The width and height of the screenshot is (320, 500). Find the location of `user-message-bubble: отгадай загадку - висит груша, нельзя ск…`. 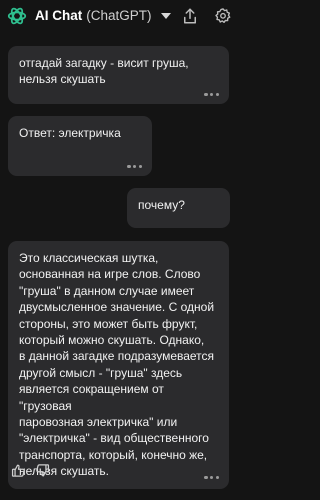

user-message-bubble: отгадай загадку - висит груша, нельзя ск… is located at coordinates (118, 75).